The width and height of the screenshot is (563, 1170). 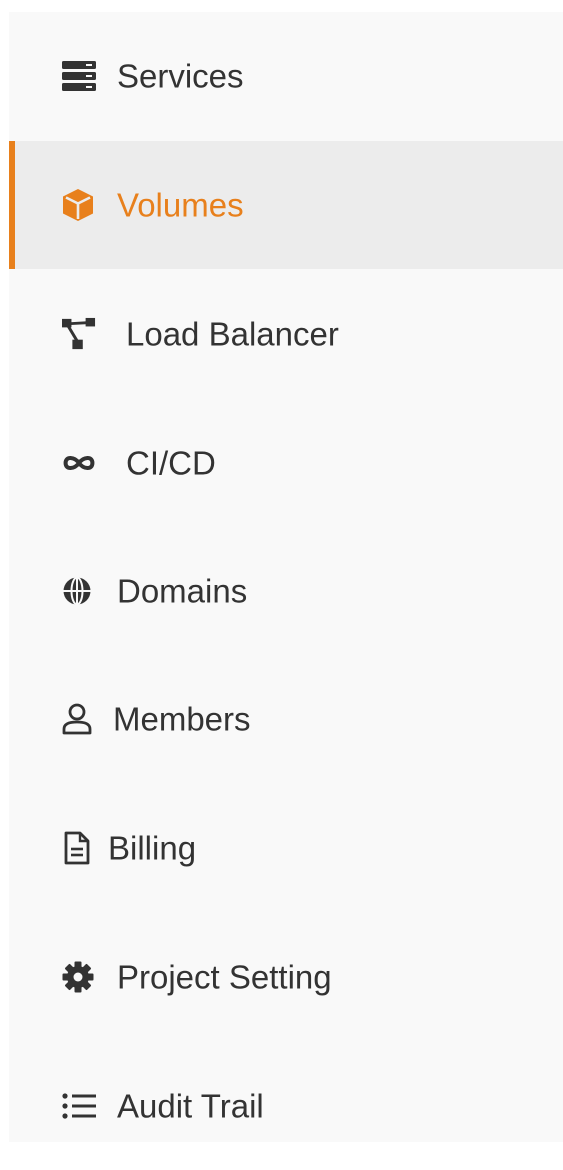 I want to click on sidebar-item-label: Load Balancer, so click(x=232, y=334).